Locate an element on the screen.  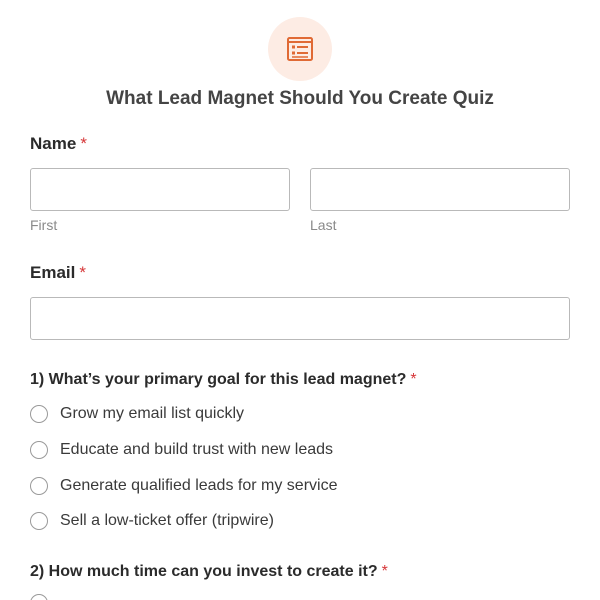
question1-option-3: Generate qualified leads for my service is located at coordinates (183, 486).